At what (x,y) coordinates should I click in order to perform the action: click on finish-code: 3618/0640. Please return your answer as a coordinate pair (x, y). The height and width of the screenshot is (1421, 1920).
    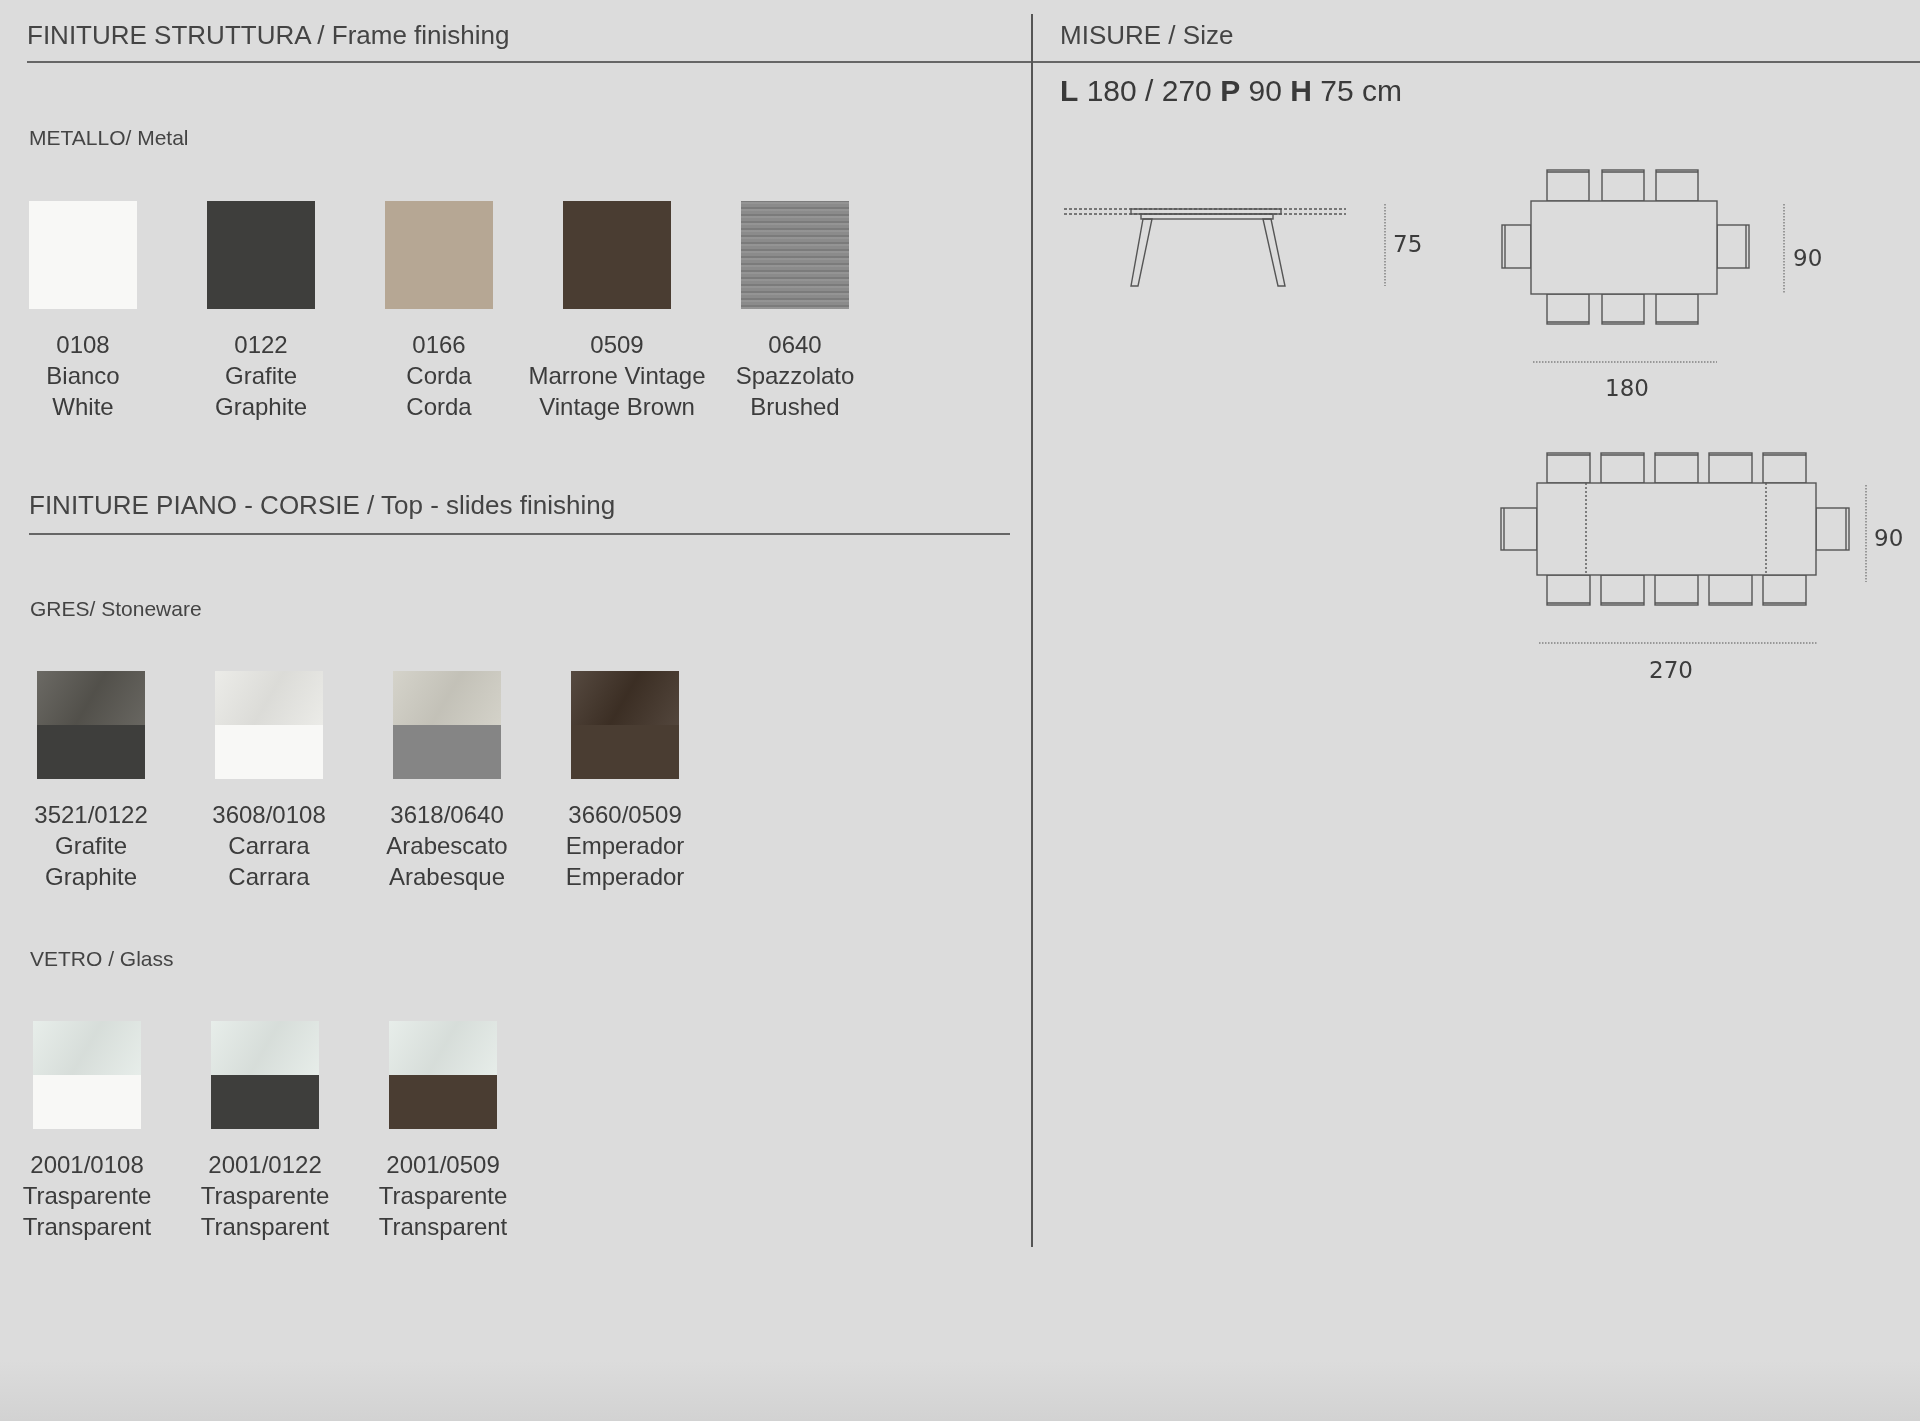
    Looking at the image, I should click on (447, 815).